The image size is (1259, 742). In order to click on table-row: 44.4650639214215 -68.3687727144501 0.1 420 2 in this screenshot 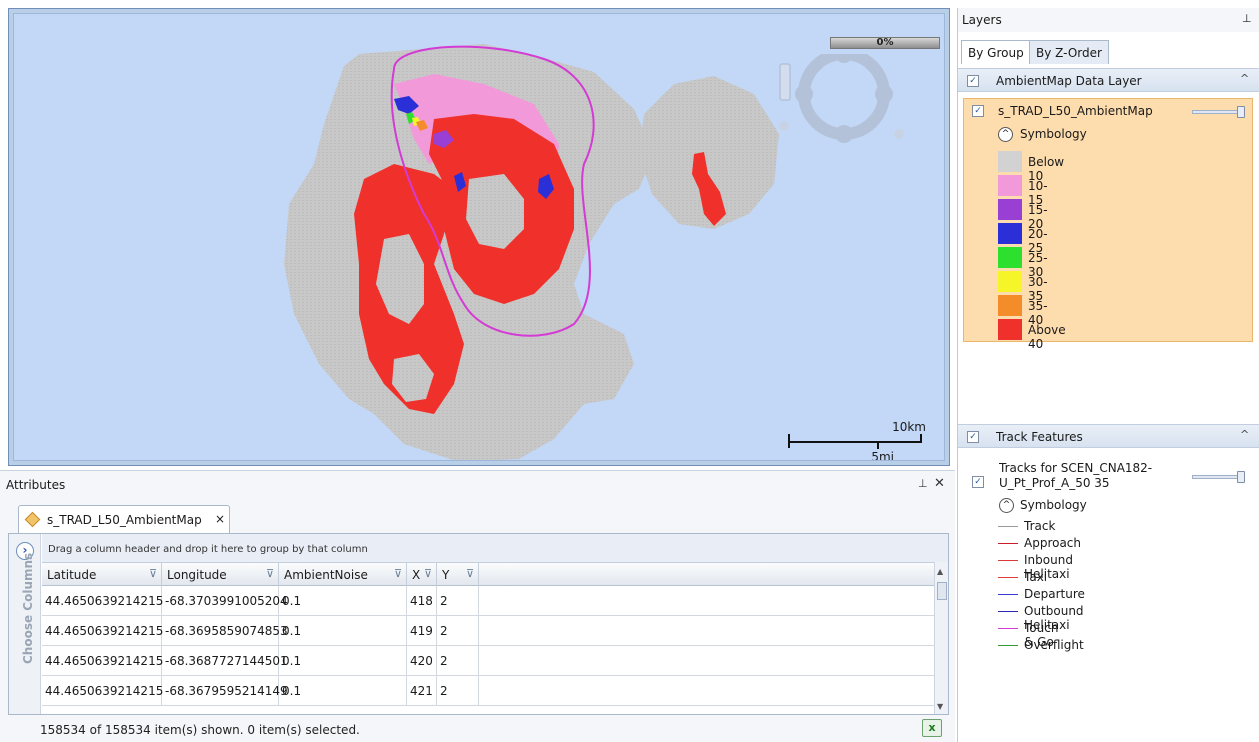, I will do `click(488, 661)`.